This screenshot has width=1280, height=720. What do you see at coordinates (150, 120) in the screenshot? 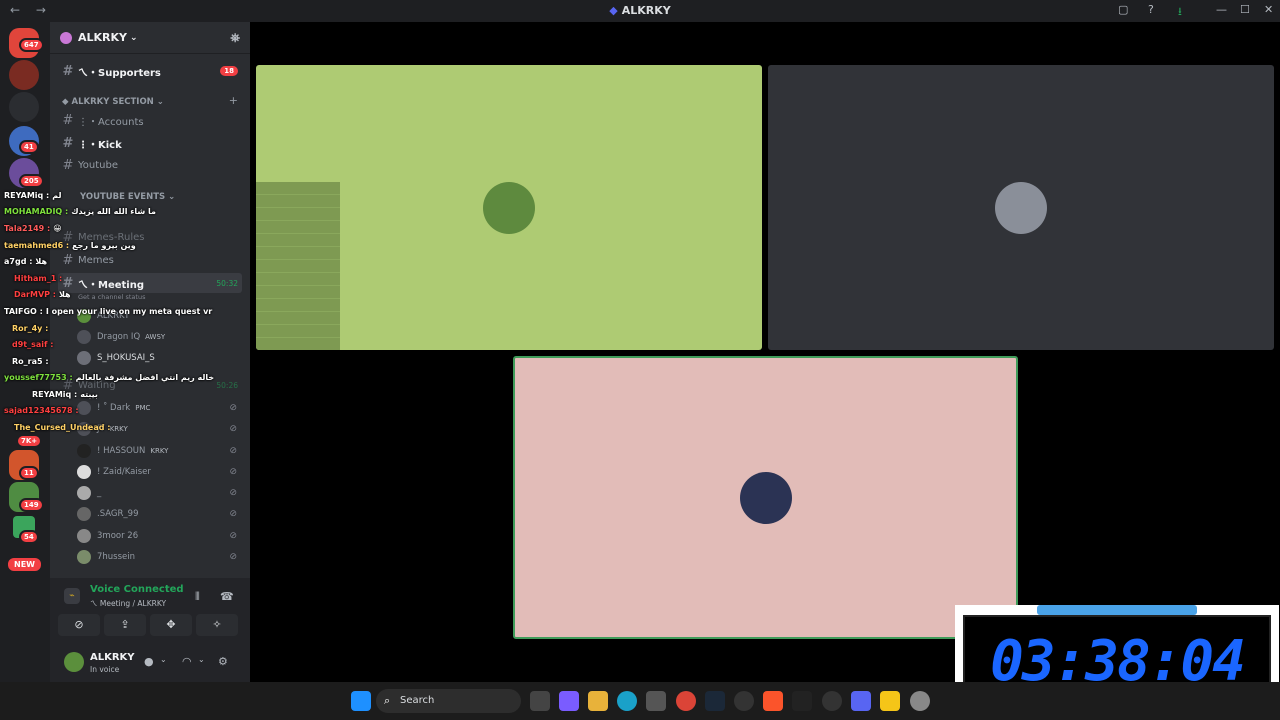
I see `channel-accounts: # ⋮・Accounts` at bounding box center [150, 120].